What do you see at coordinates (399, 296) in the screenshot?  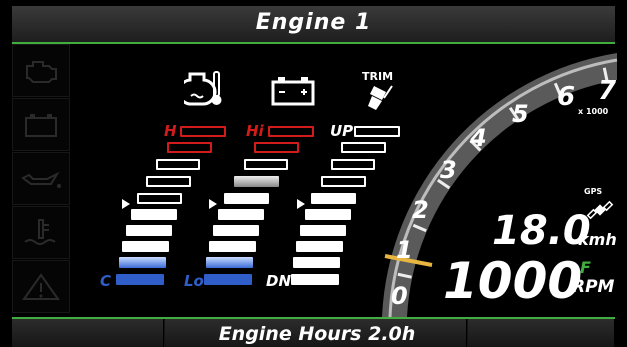 I see `tach-label-0: 0` at bounding box center [399, 296].